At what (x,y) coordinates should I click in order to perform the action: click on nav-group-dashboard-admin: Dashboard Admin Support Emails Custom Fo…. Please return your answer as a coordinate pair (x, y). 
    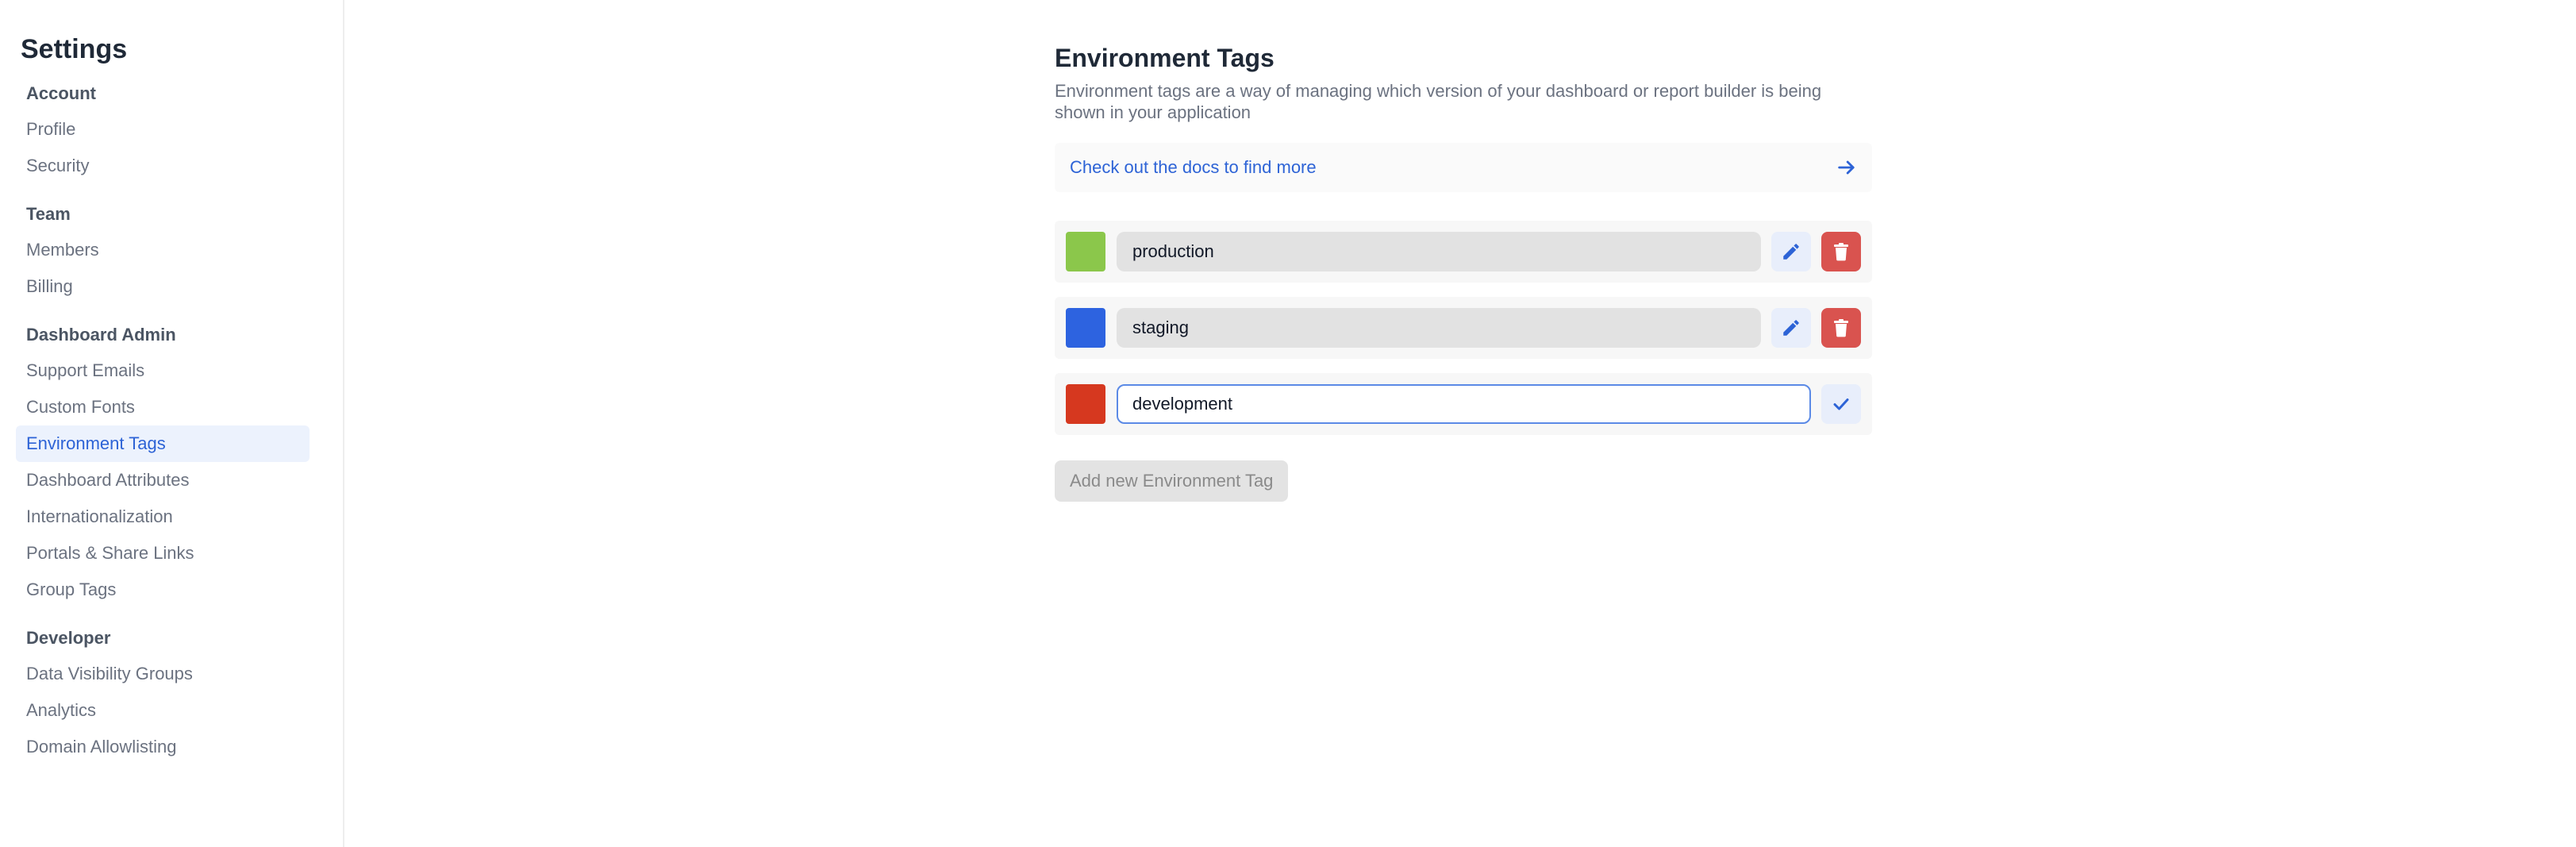
    Looking at the image, I should click on (166, 466).